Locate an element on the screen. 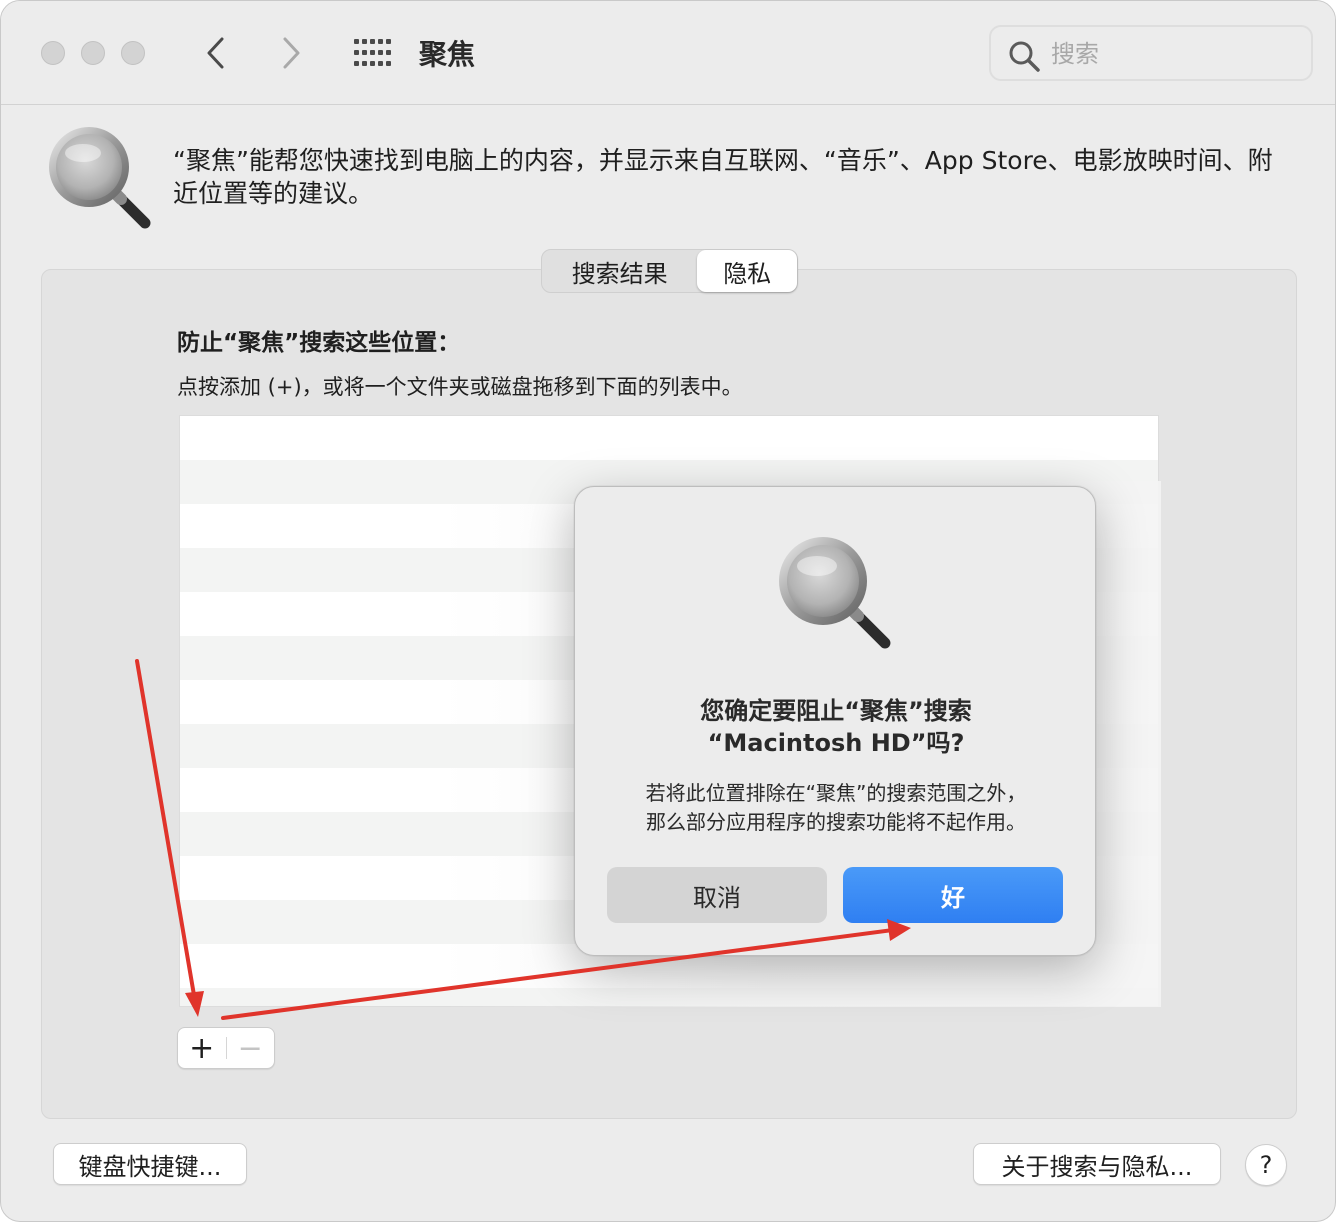 The width and height of the screenshot is (1336, 1222). privacy-heading: 防止“聚焦”搜索这些位置： is located at coordinates (319, 343).